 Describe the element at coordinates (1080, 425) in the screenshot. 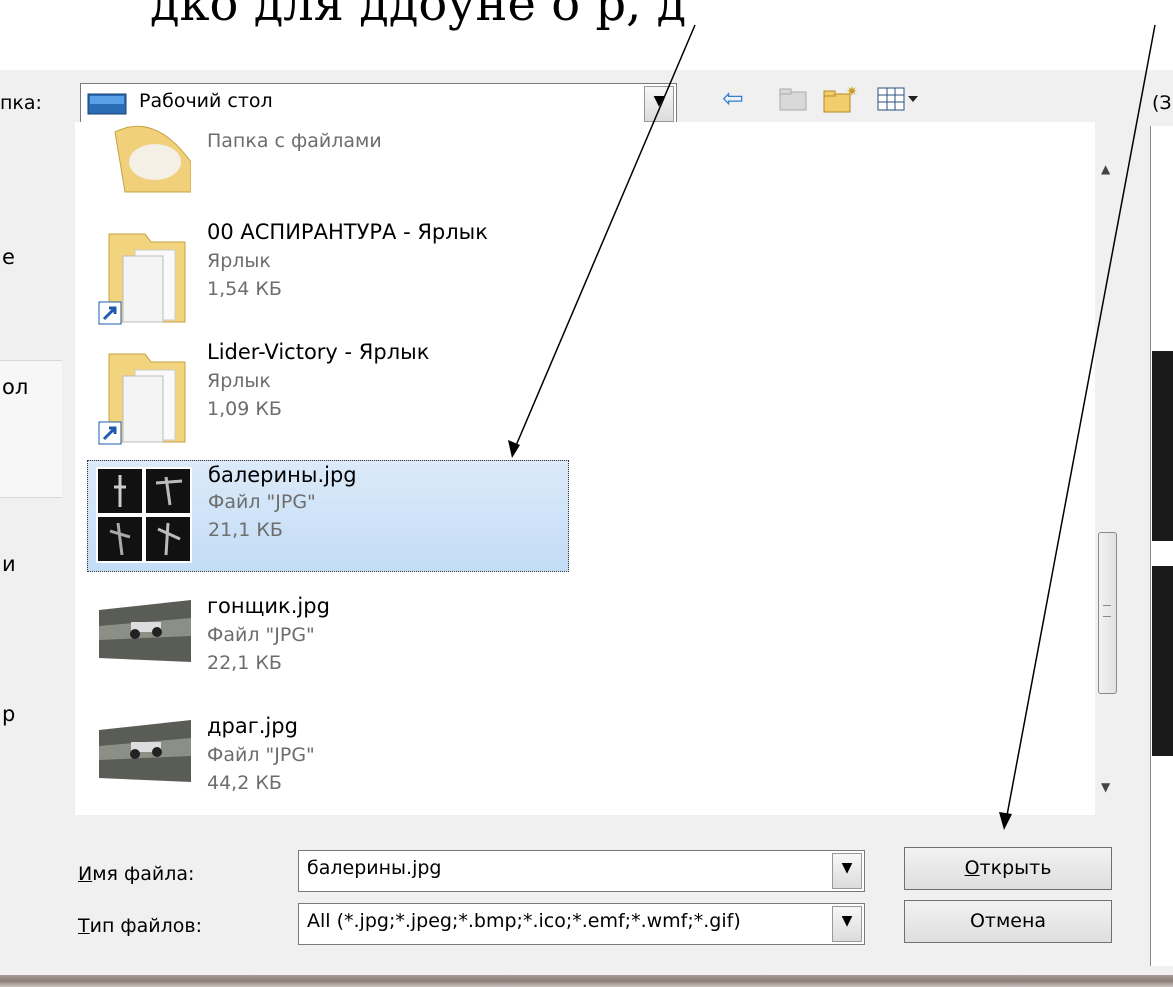

I see `arrow-to-open-button` at that location.